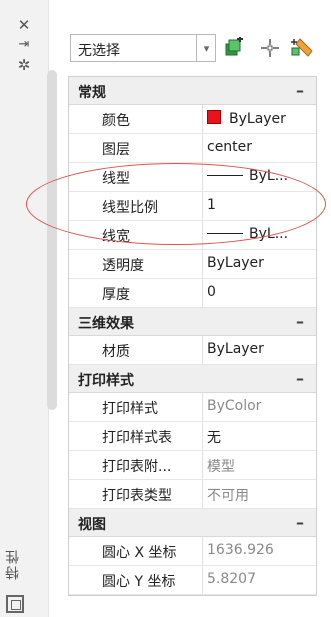 The height and width of the screenshot is (617, 331). I want to click on property-value: 0, so click(211, 292).